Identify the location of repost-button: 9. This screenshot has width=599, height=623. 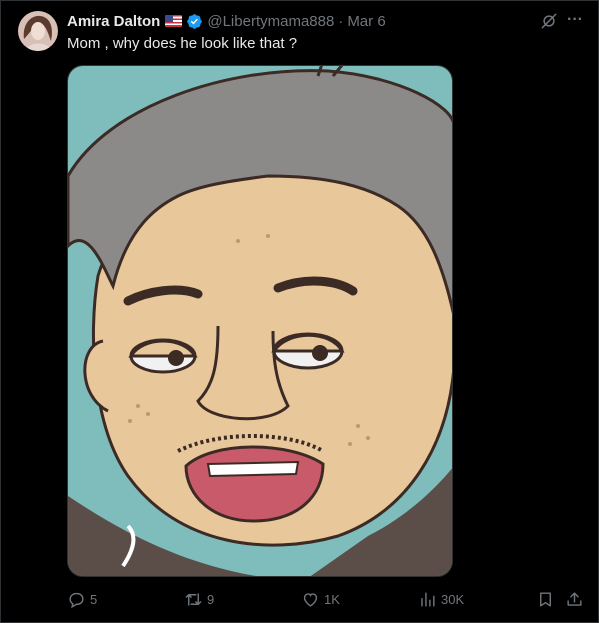
(199, 599).